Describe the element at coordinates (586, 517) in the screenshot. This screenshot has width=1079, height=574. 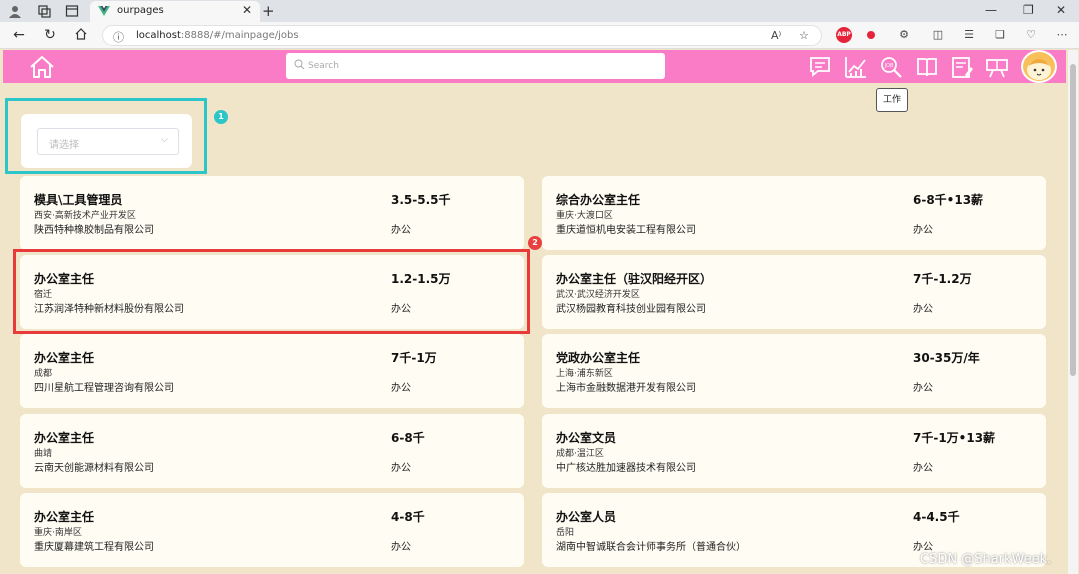
I see `job-title: 办公室人员` at that location.